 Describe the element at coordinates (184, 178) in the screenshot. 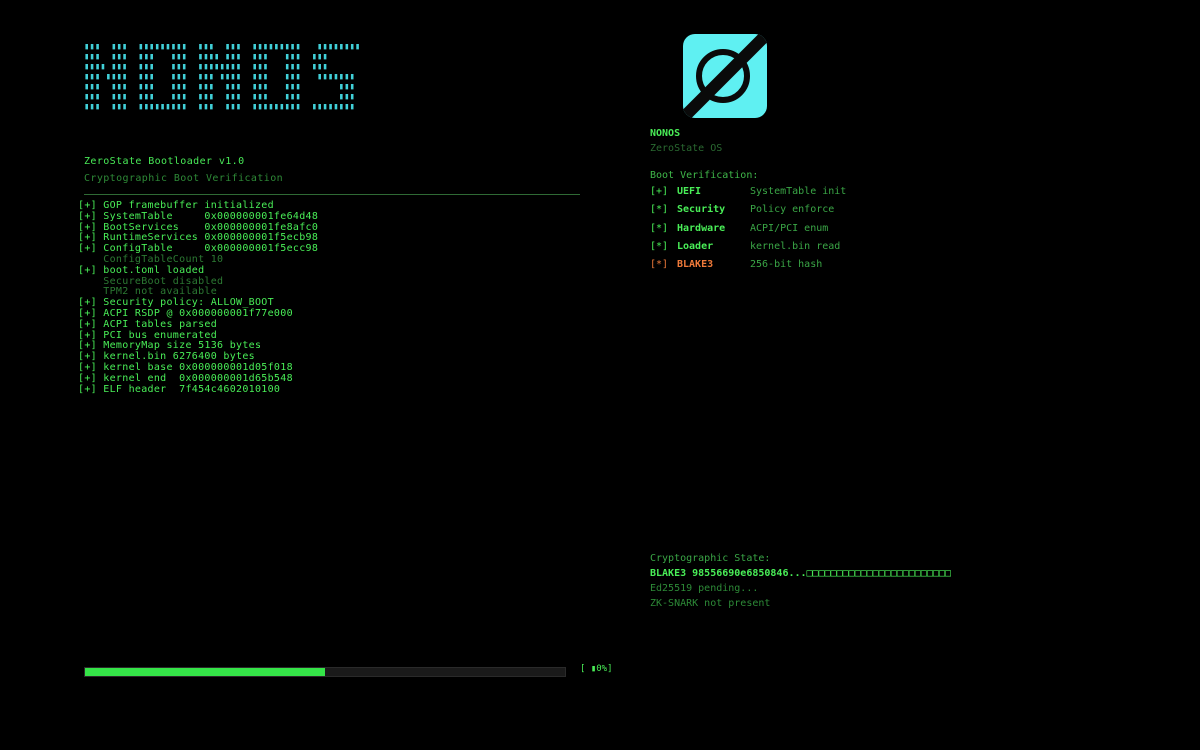

I see `bootloader-subtitle: Cryptographic Boot Verification` at that location.